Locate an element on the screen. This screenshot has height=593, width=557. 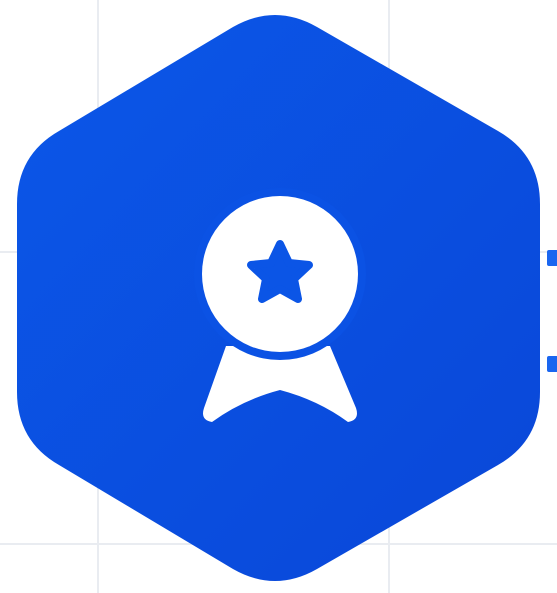
award-ribbon-star-icon is located at coordinates (280, 305).